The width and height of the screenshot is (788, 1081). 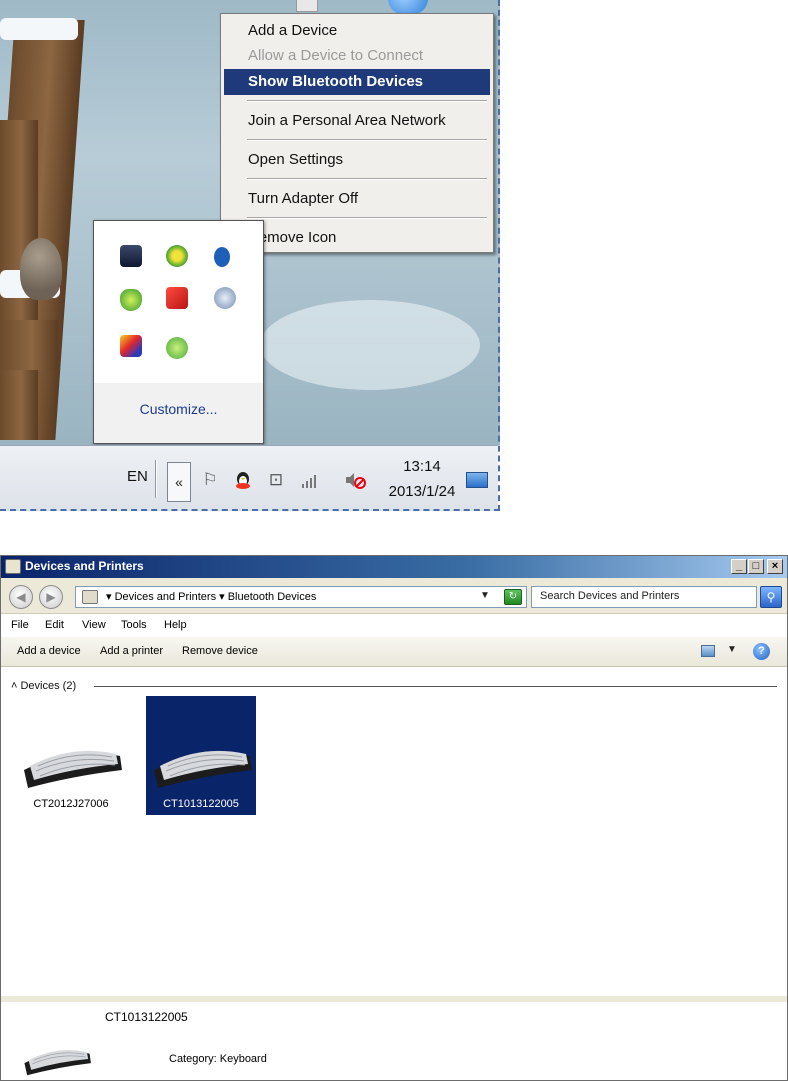 What do you see at coordinates (485, 595) in the screenshot?
I see `address-dropdown-icon: ▼` at bounding box center [485, 595].